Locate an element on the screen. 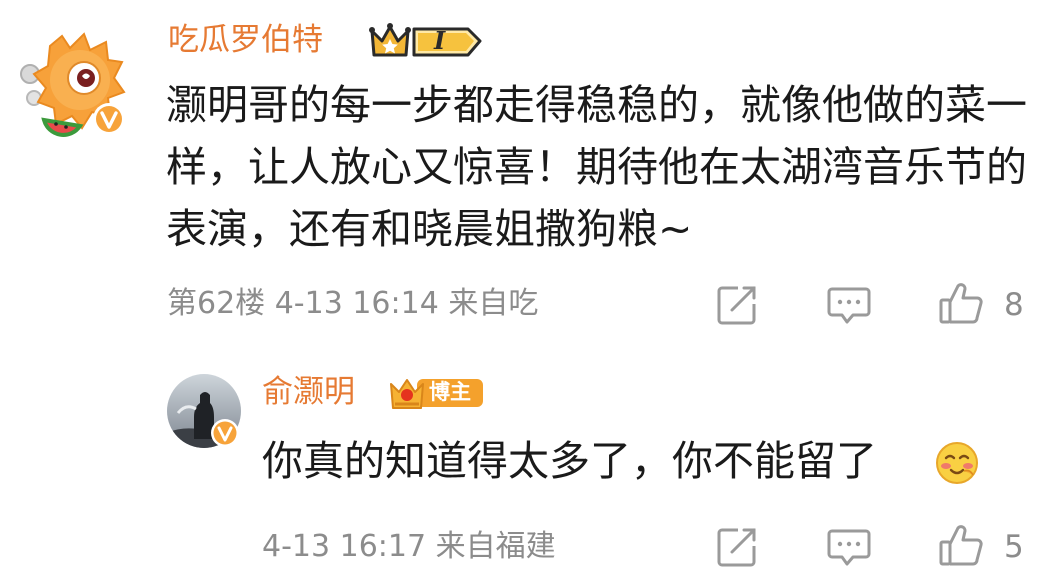  like-count: 8 is located at coordinates (1014, 305).